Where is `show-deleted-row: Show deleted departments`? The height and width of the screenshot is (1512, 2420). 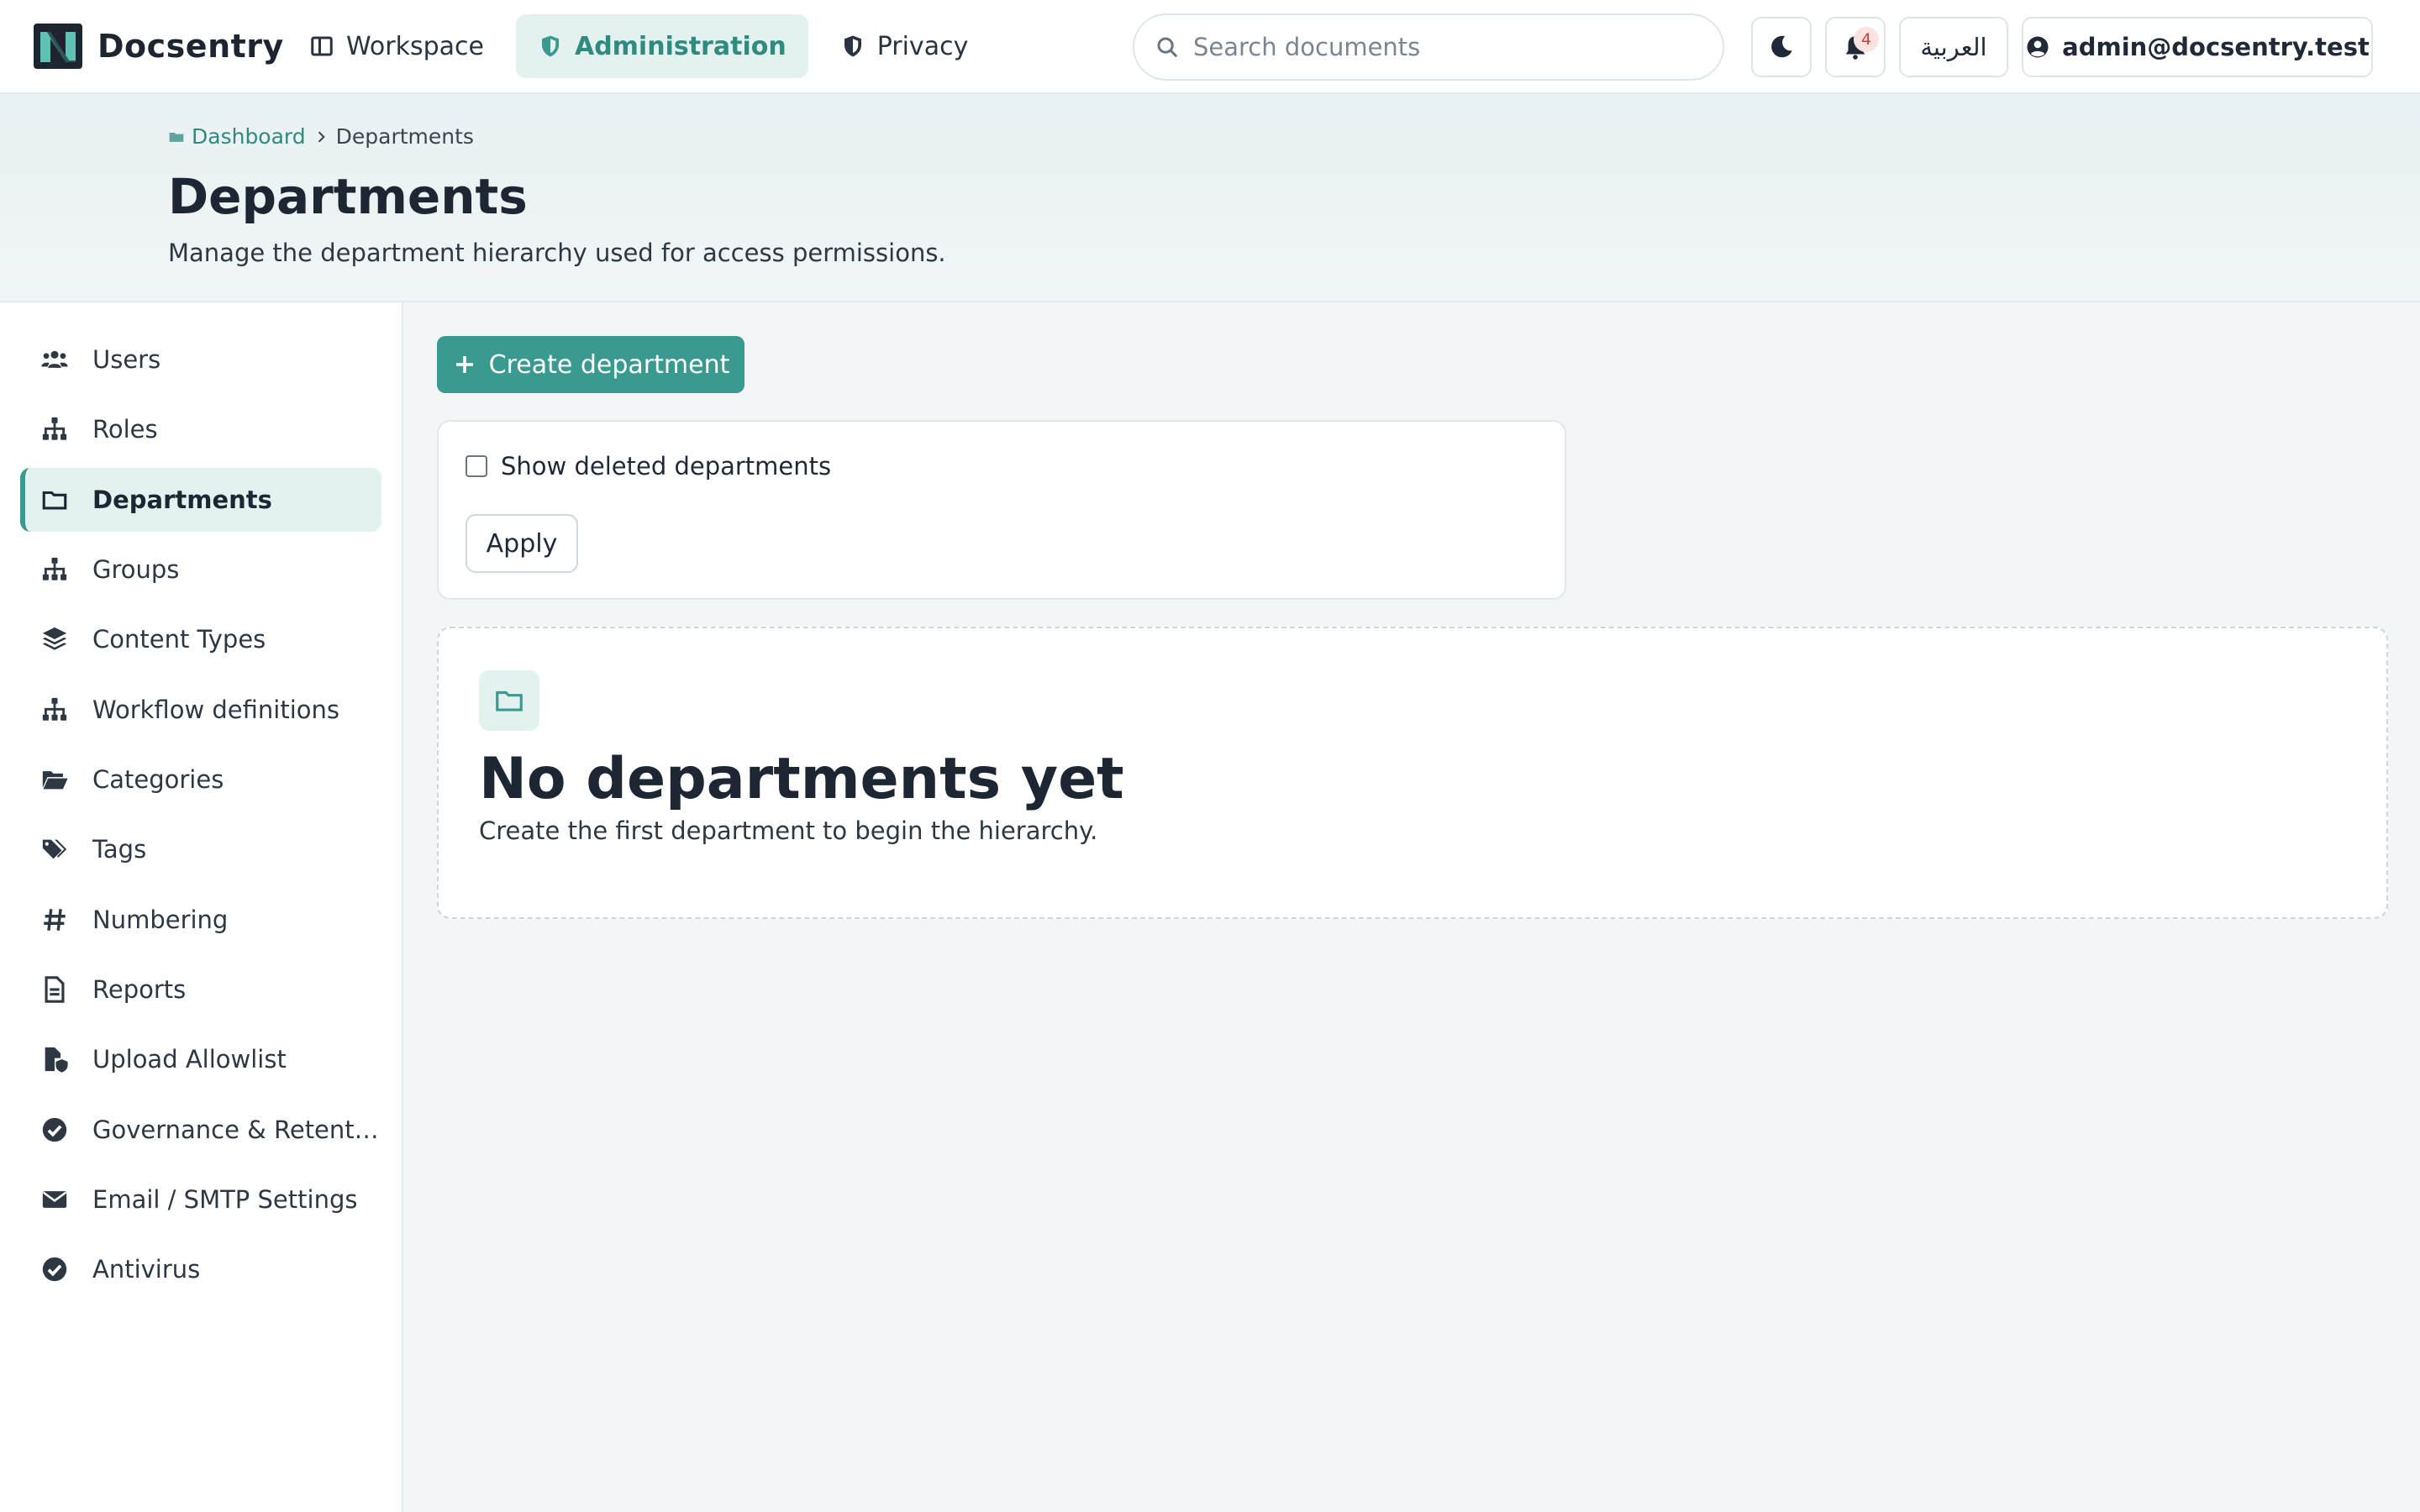 show-deleted-row: Show deleted departments is located at coordinates (648, 466).